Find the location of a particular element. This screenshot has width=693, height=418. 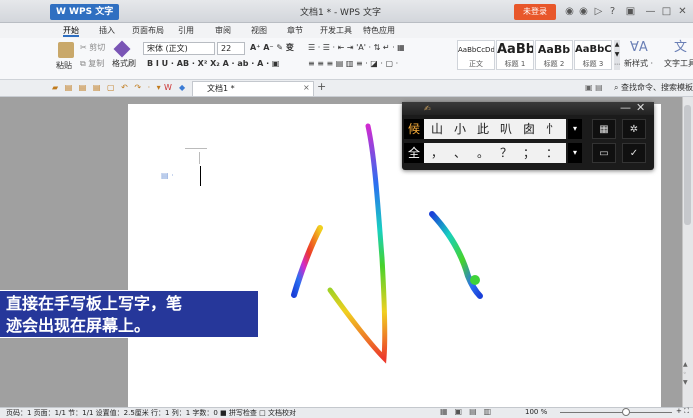

caption-overlay: 直接在手写板上写字，笔 迹会出现在屏幕上。 is located at coordinates (129, 314).